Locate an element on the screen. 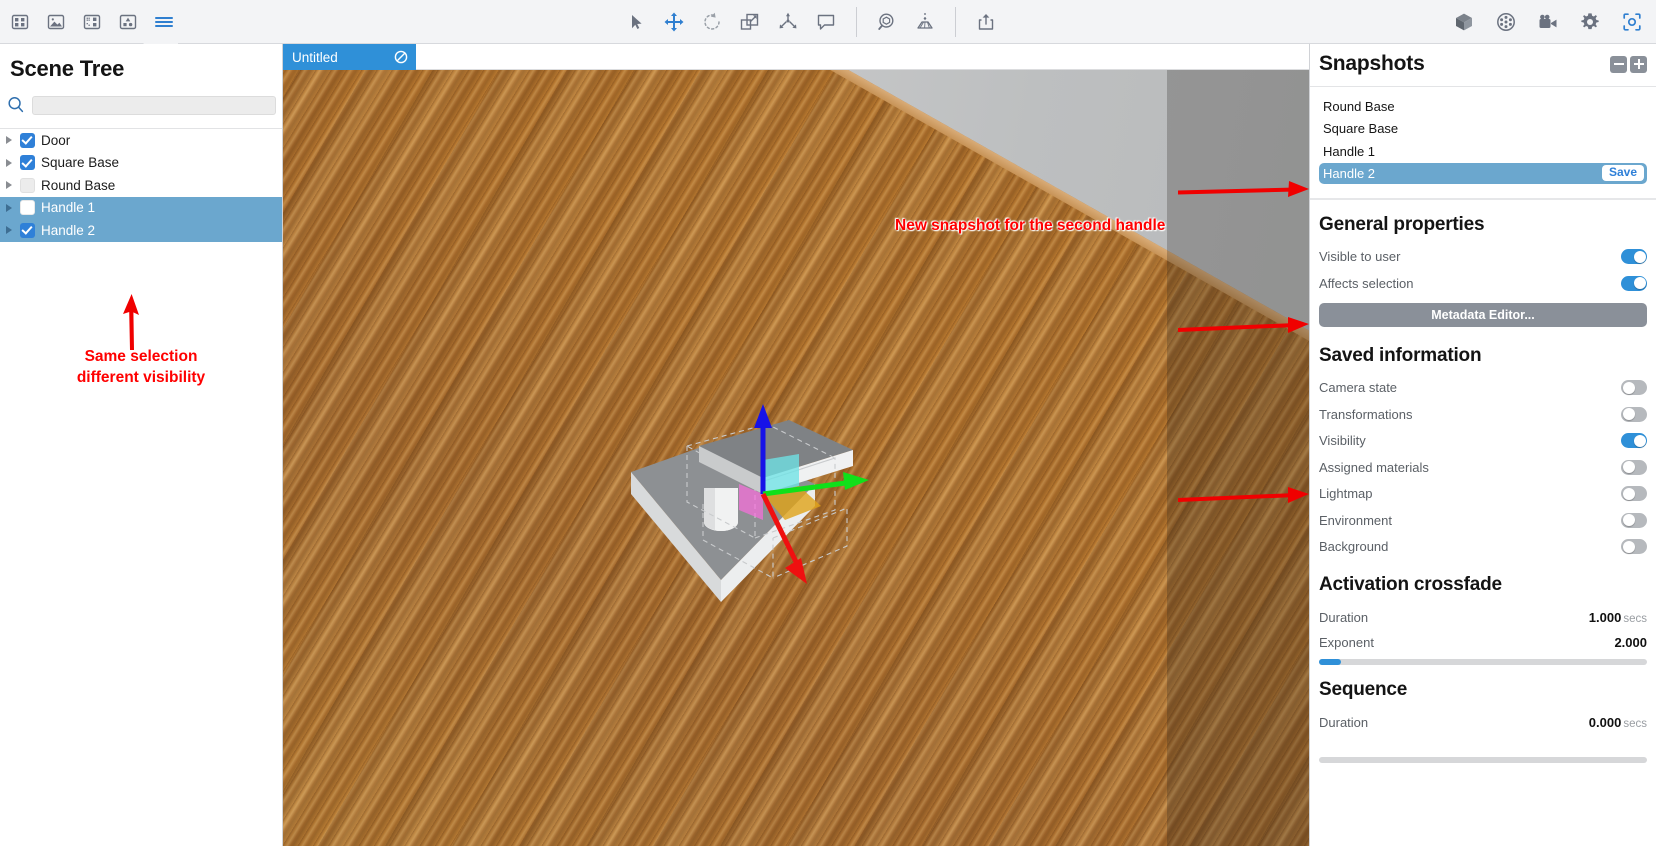 This screenshot has height=846, width=1656. snapshots-title: Snapshots is located at coordinates (1372, 63).